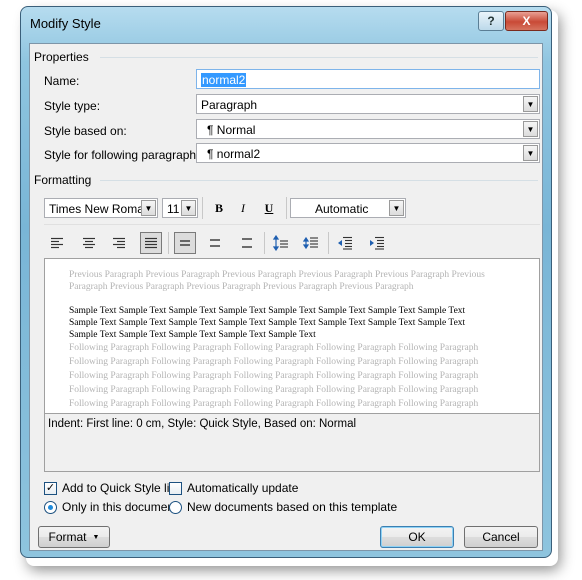 The width and height of the screenshot is (582, 580). Describe the element at coordinates (368, 129) in the screenshot. I see `based-on-dropdown: ¶ Normal ▼` at that location.